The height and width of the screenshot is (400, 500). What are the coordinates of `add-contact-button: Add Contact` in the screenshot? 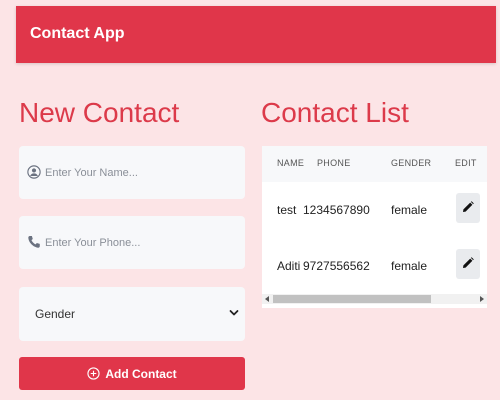 It's located at (132, 373).